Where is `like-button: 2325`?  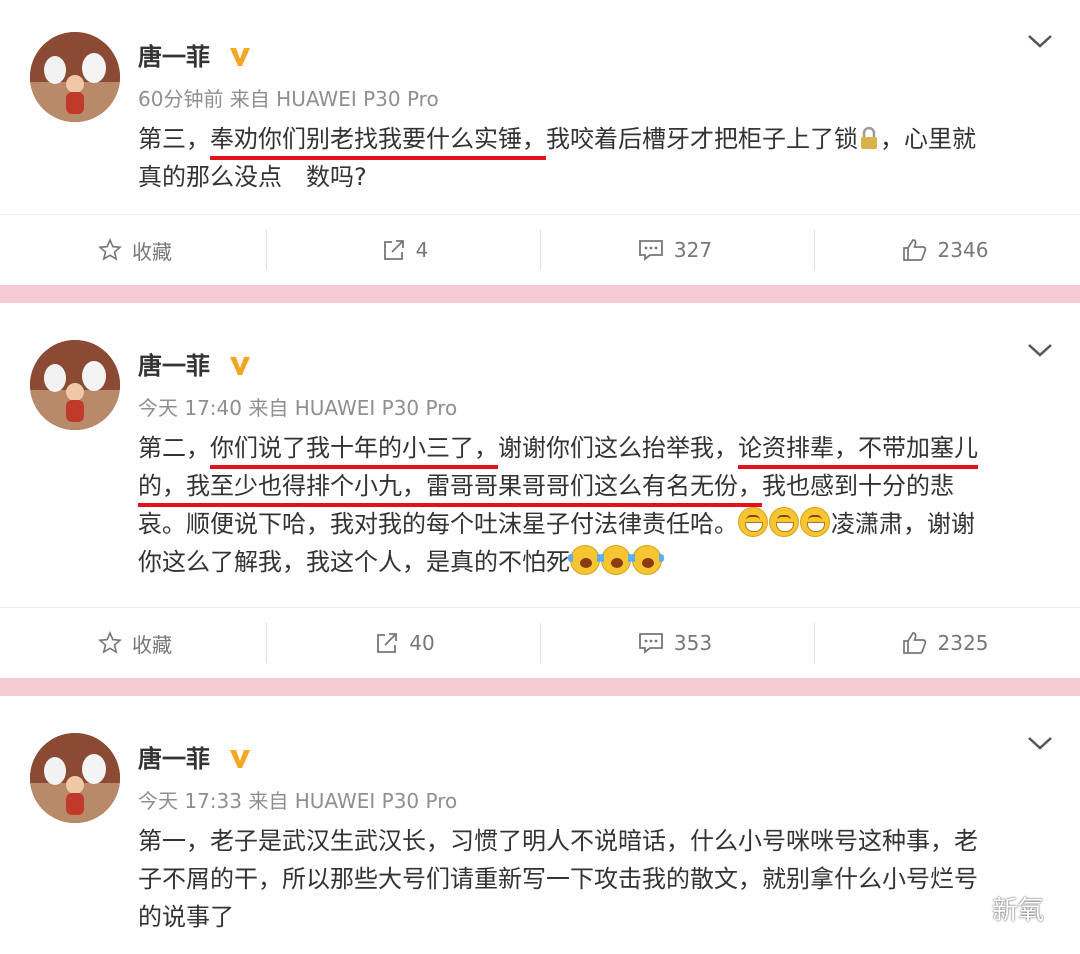
like-button: 2325 is located at coordinates (945, 643).